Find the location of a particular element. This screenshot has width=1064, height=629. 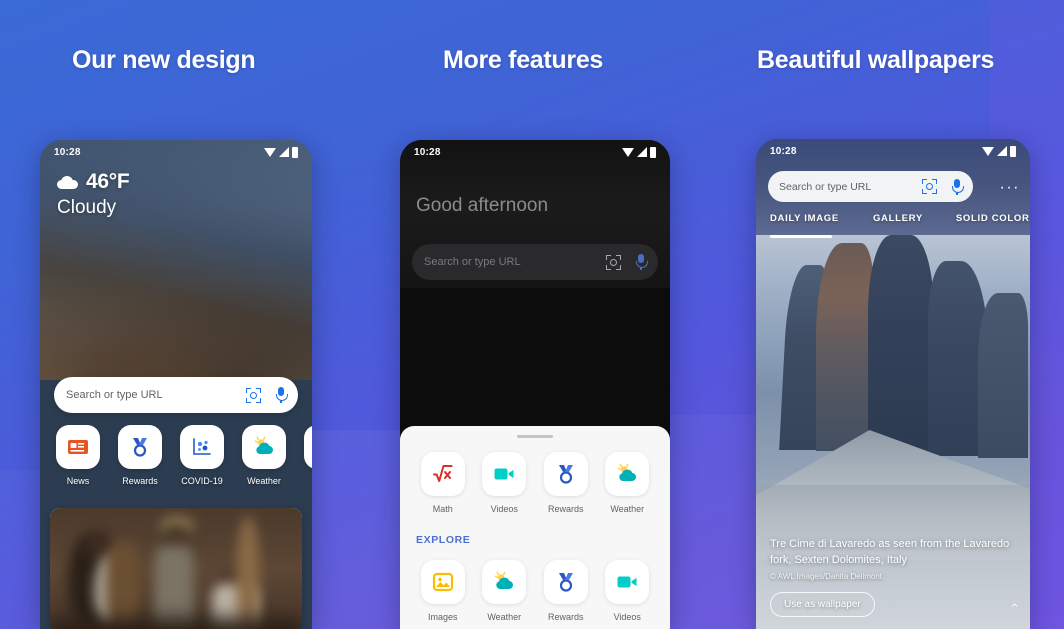

greeting-text: Good afternoon is located at coordinates (482, 205).